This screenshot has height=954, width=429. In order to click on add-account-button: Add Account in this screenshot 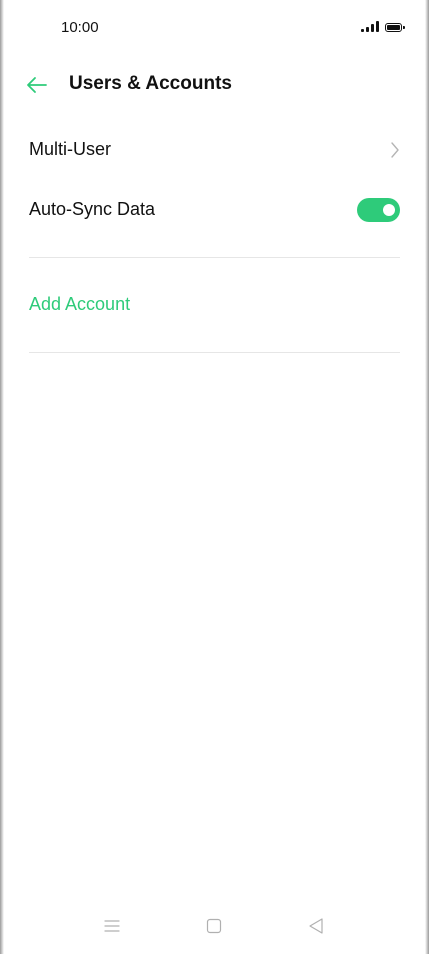, I will do `click(79, 304)`.